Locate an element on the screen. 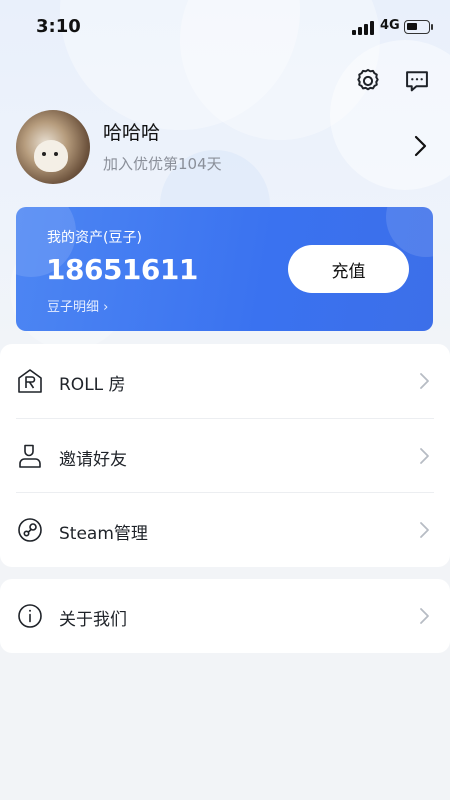  battery-icon is located at coordinates (418, 27).